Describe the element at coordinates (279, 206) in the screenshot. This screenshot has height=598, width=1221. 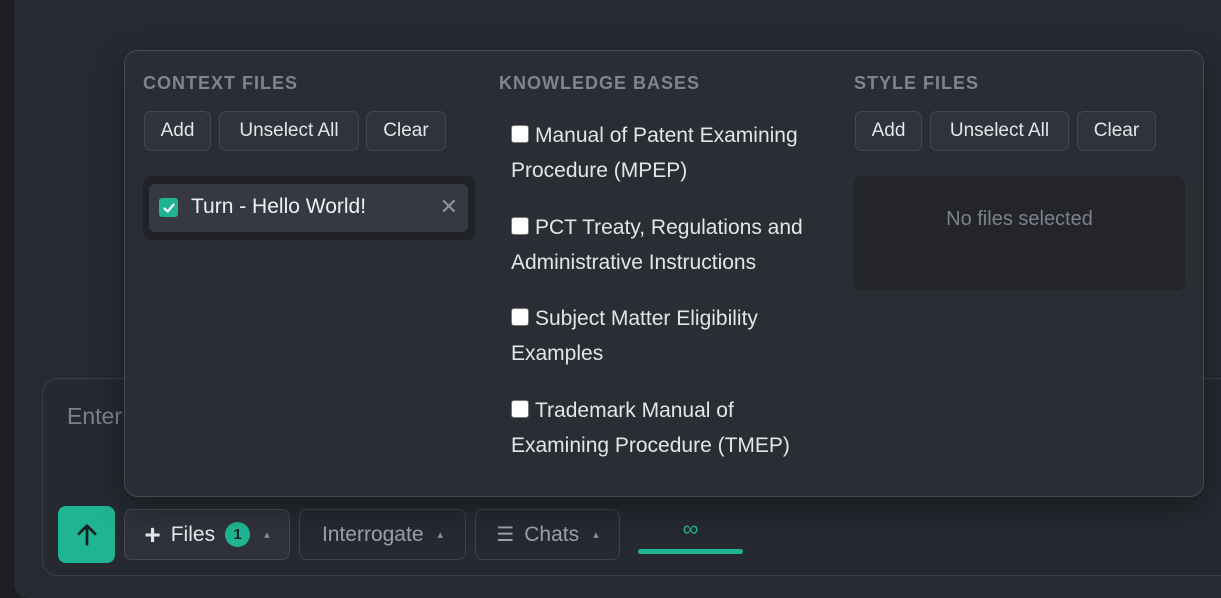
I see `file-name: Turn - Hello World!` at that location.